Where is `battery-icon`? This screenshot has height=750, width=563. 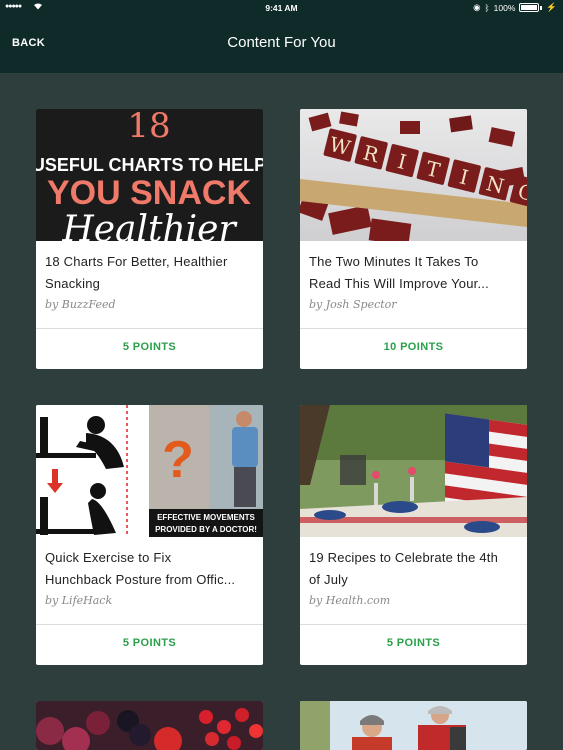
battery-icon is located at coordinates (529, 7).